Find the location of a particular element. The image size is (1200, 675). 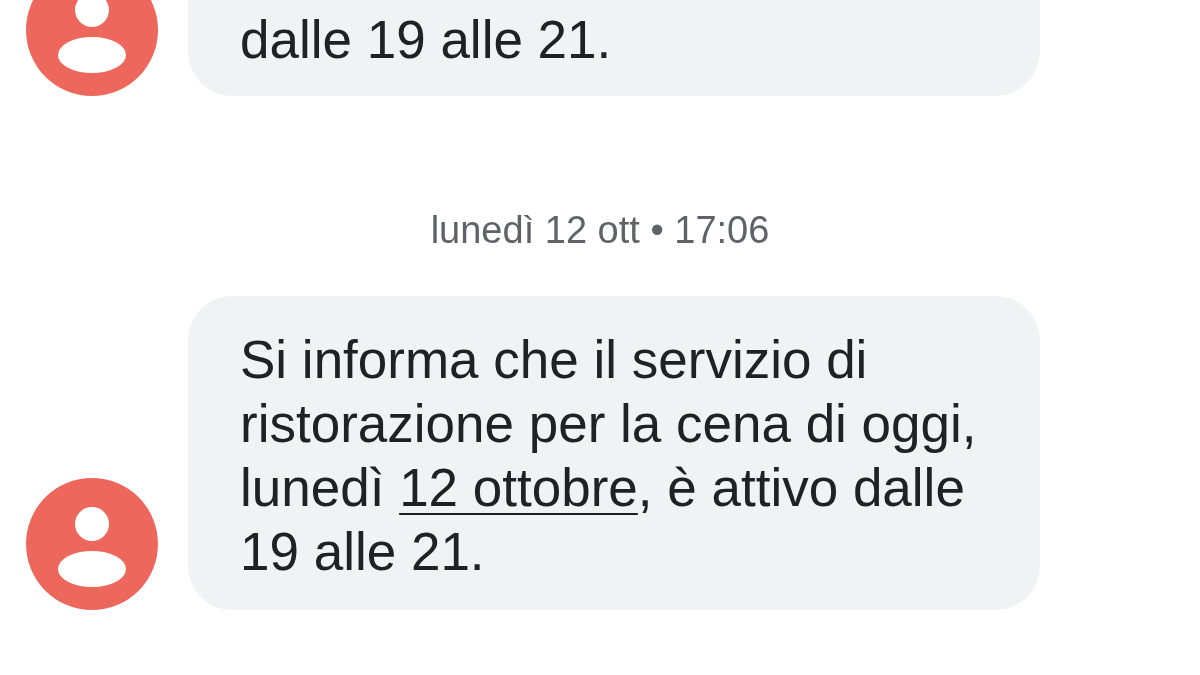

date-link: 12 ottobre is located at coordinates (518, 487).